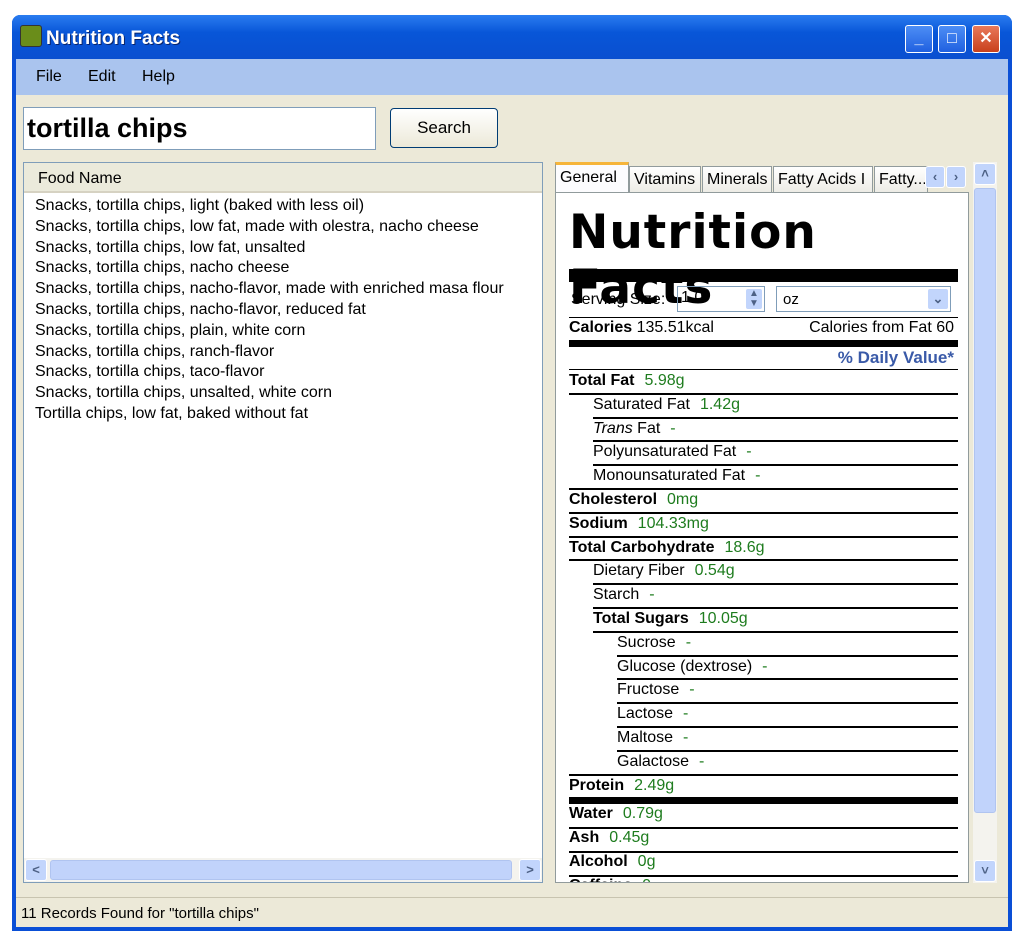 Image resolution: width=1020 pixels, height=947 pixels. Describe the element at coordinates (31, 36) in the screenshot. I see `app-icon` at that location.